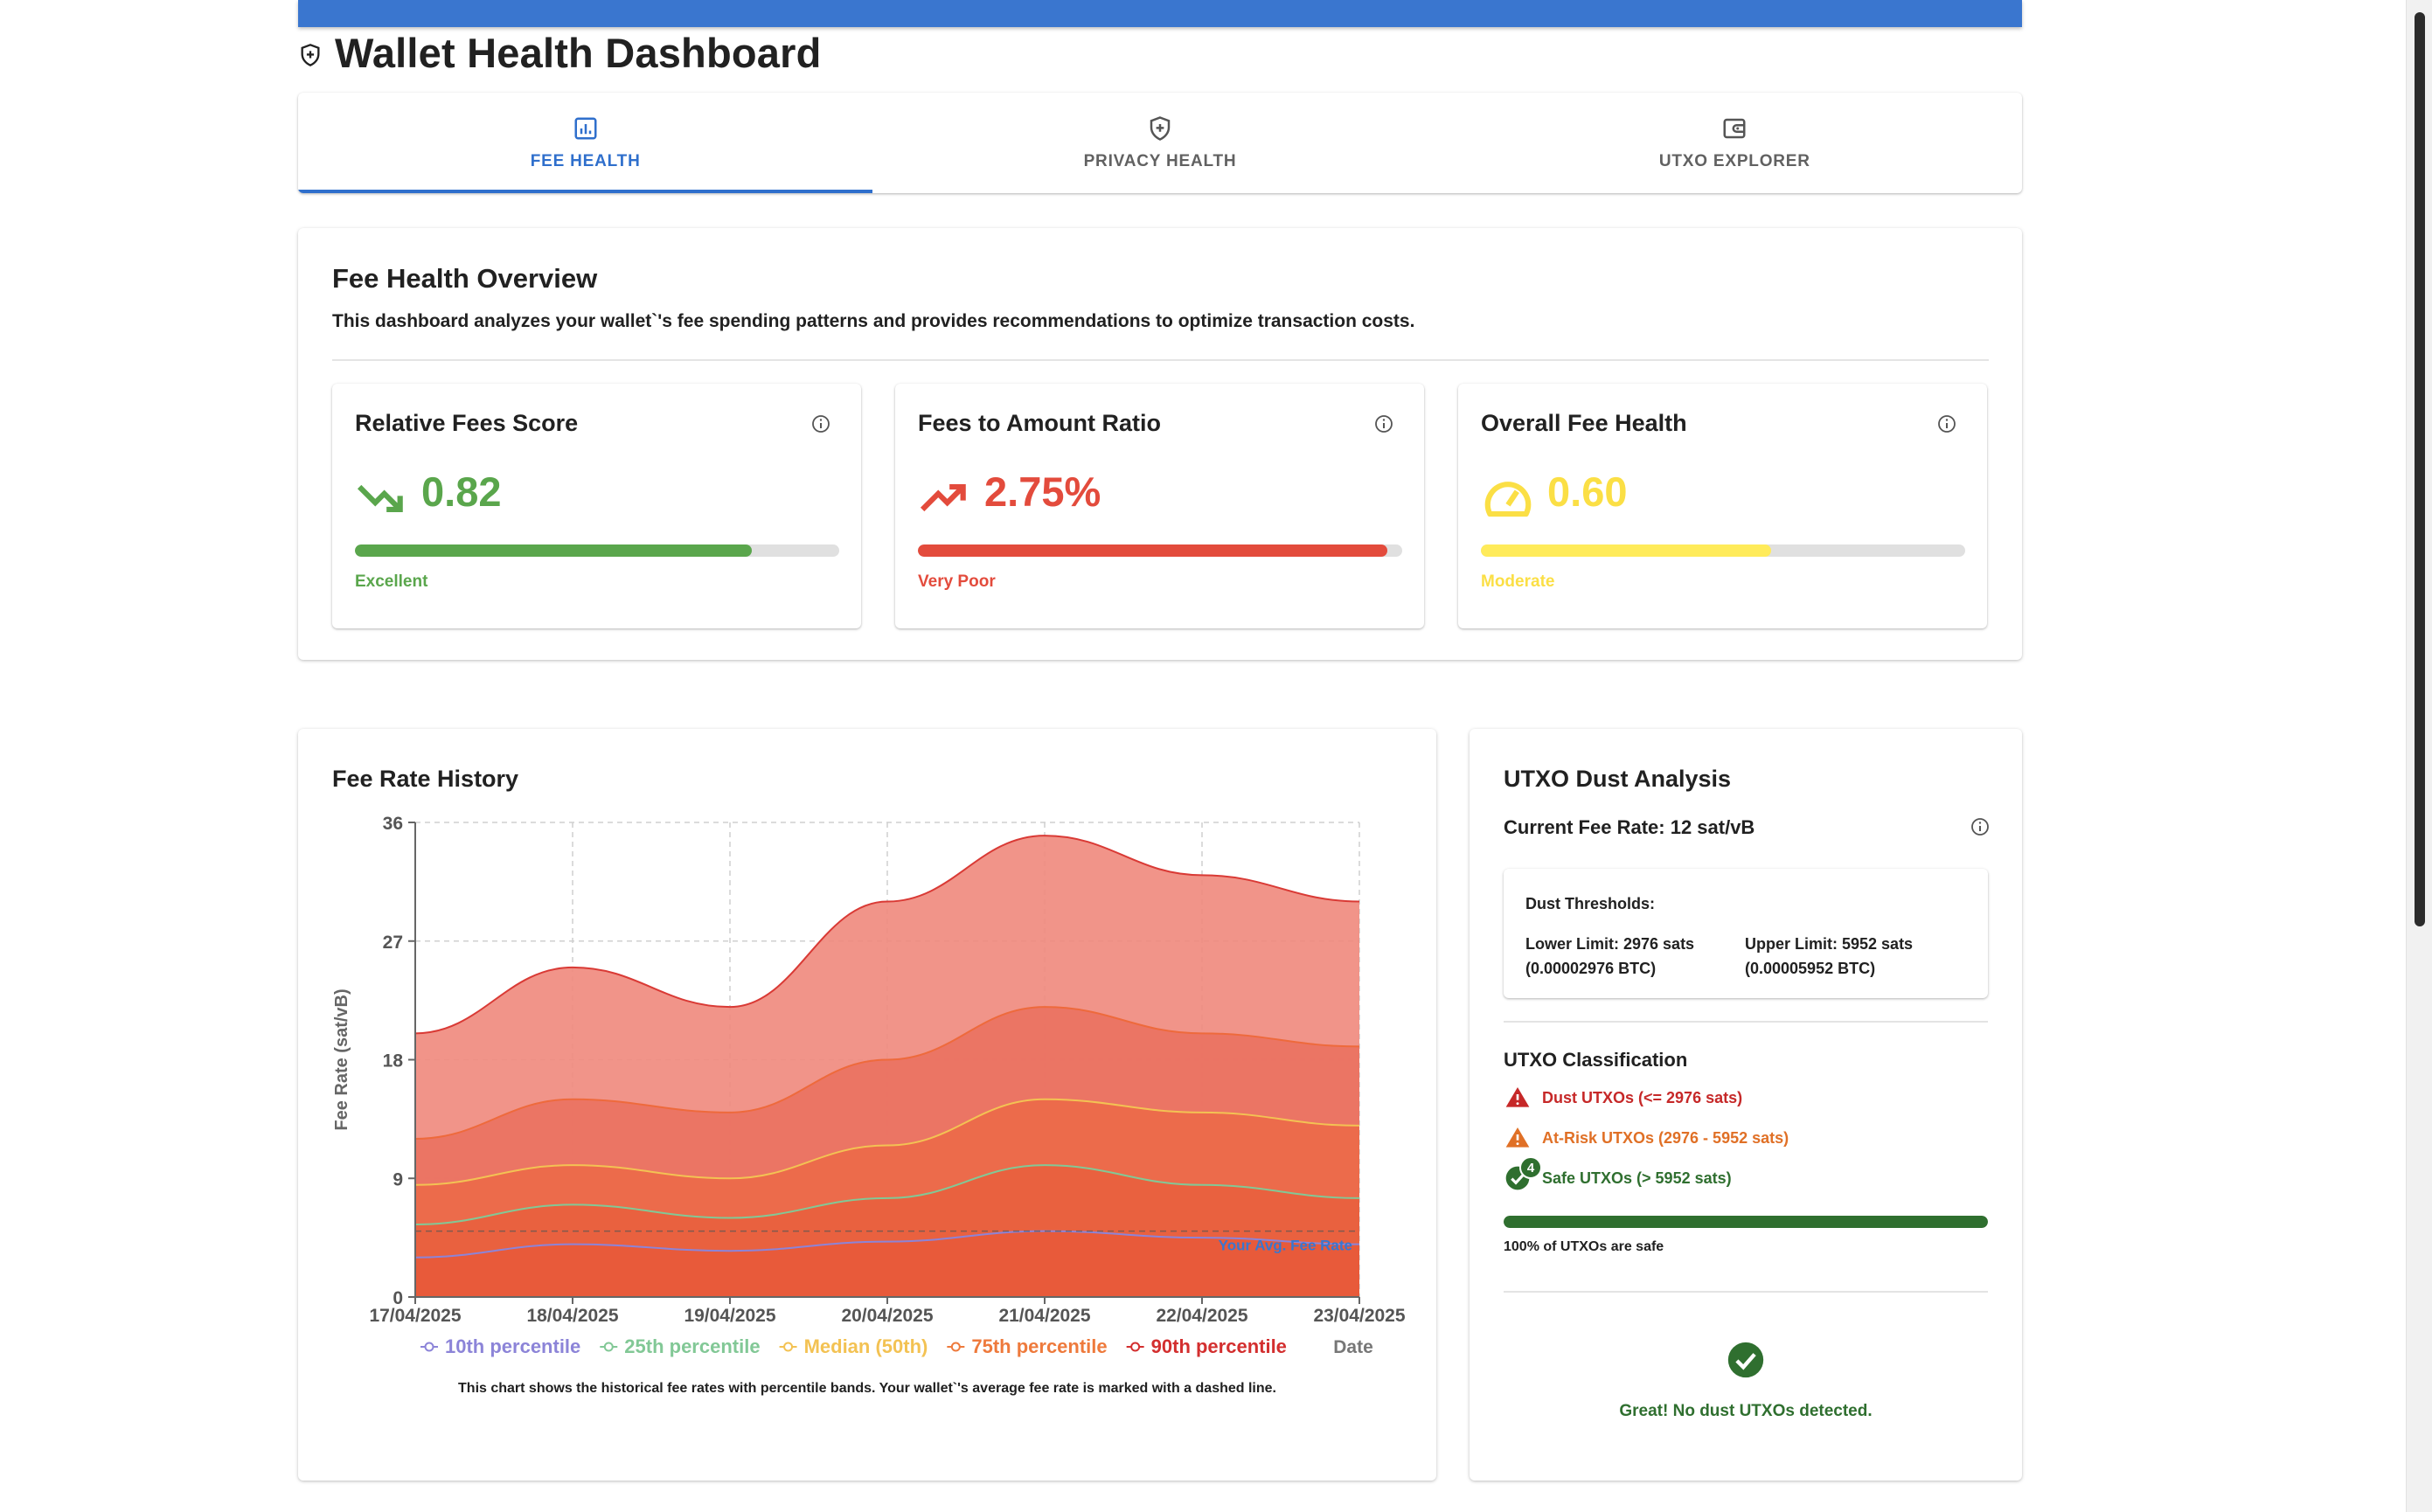 This screenshot has width=2432, height=1512. What do you see at coordinates (462, 492) in the screenshot?
I see `metric-value: 0.82` at bounding box center [462, 492].